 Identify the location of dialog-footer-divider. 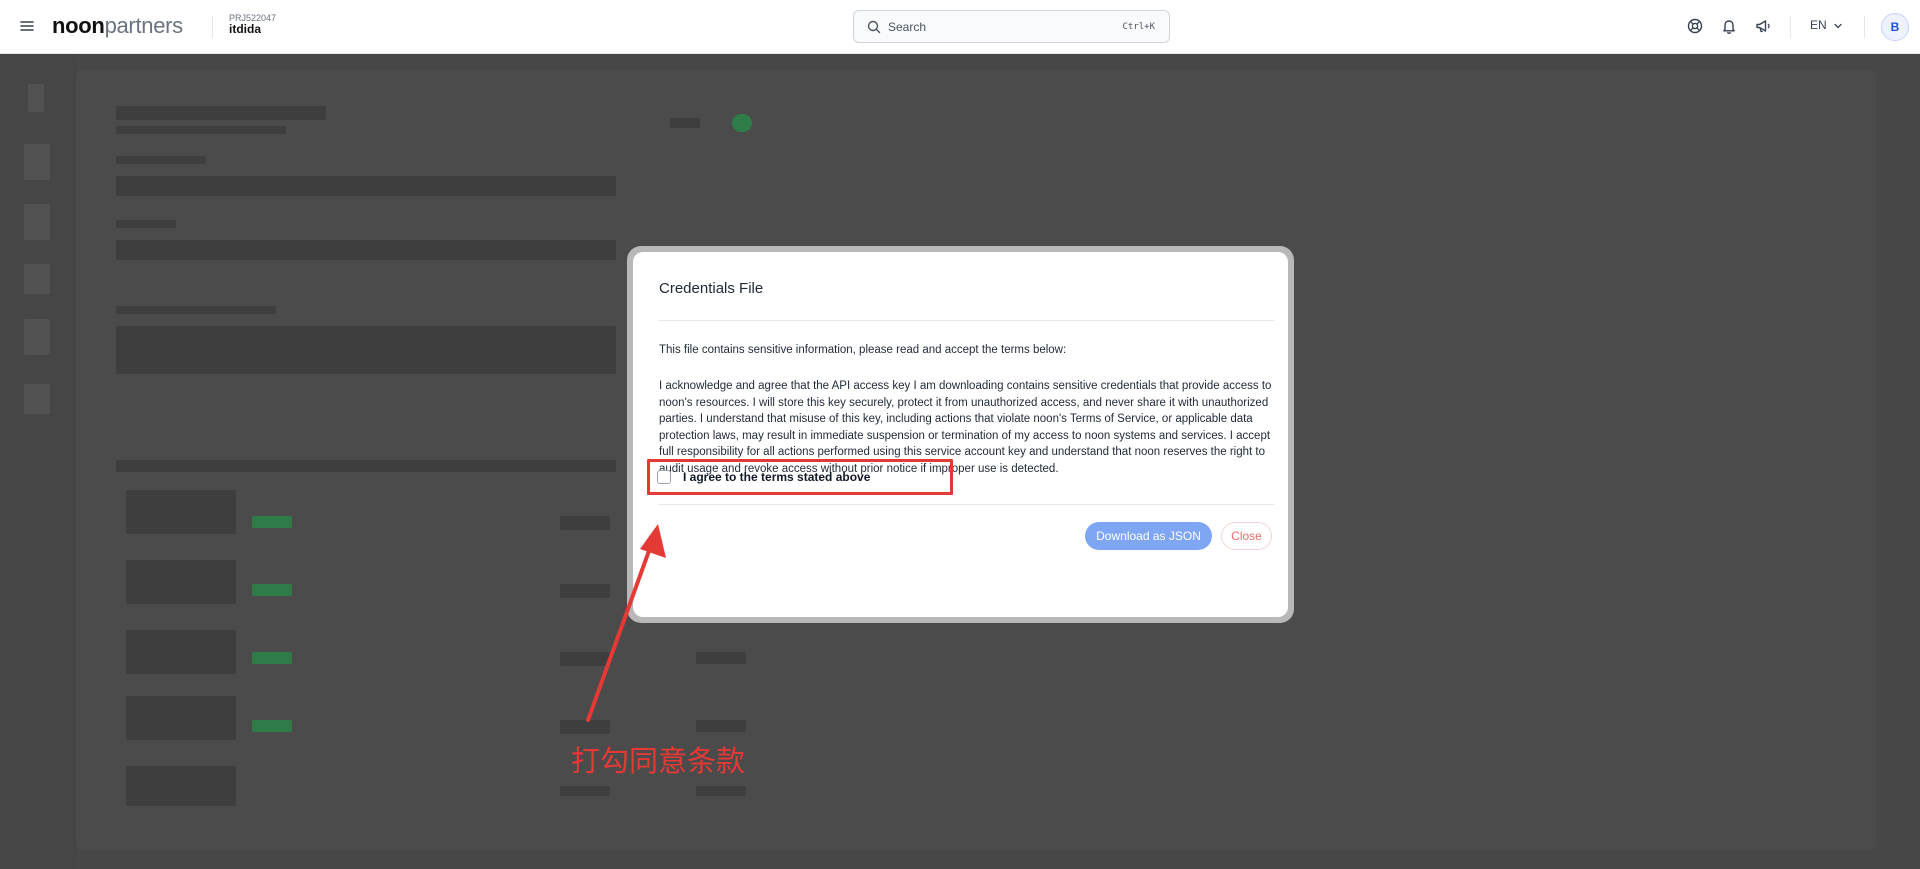
(966, 504).